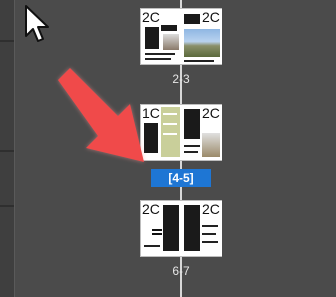  I want to click on spread-thumbnail-6-7: 2C 2C, so click(181, 228).